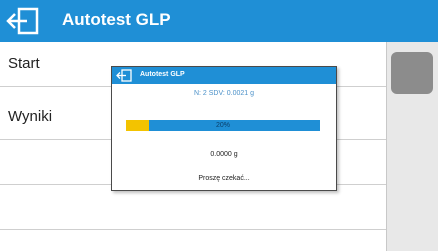  Describe the element at coordinates (30, 116) in the screenshot. I see `list-item-label: Wyniki` at that location.